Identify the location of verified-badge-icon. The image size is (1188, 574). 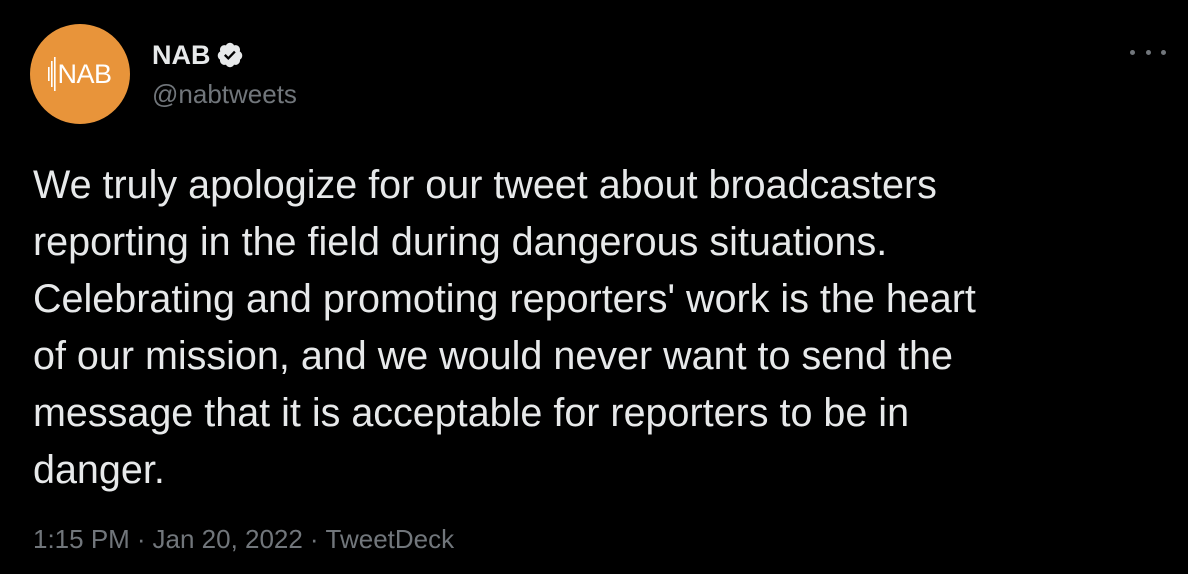
(229, 55).